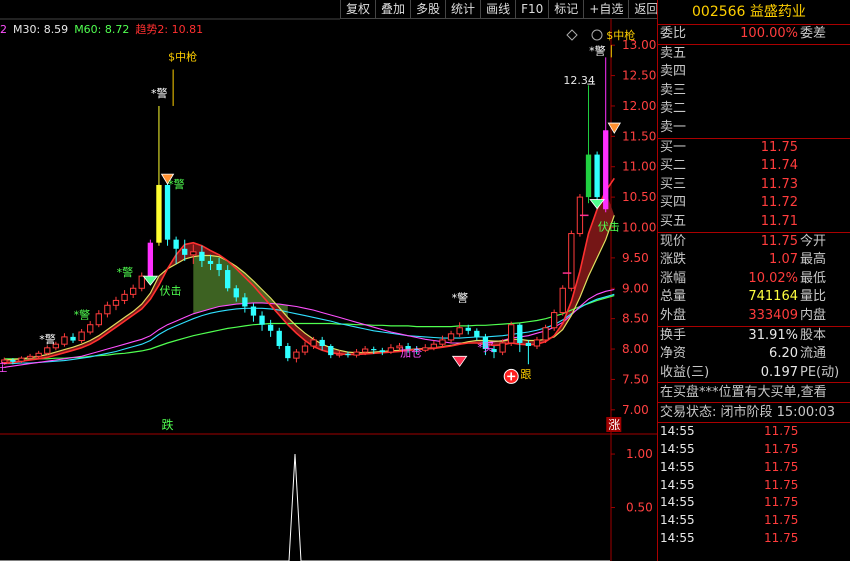 Image resolution: width=850 pixels, height=561 pixels. Describe the element at coordinates (498, 9) in the screenshot. I see `draw-line-button: 画线` at that location.